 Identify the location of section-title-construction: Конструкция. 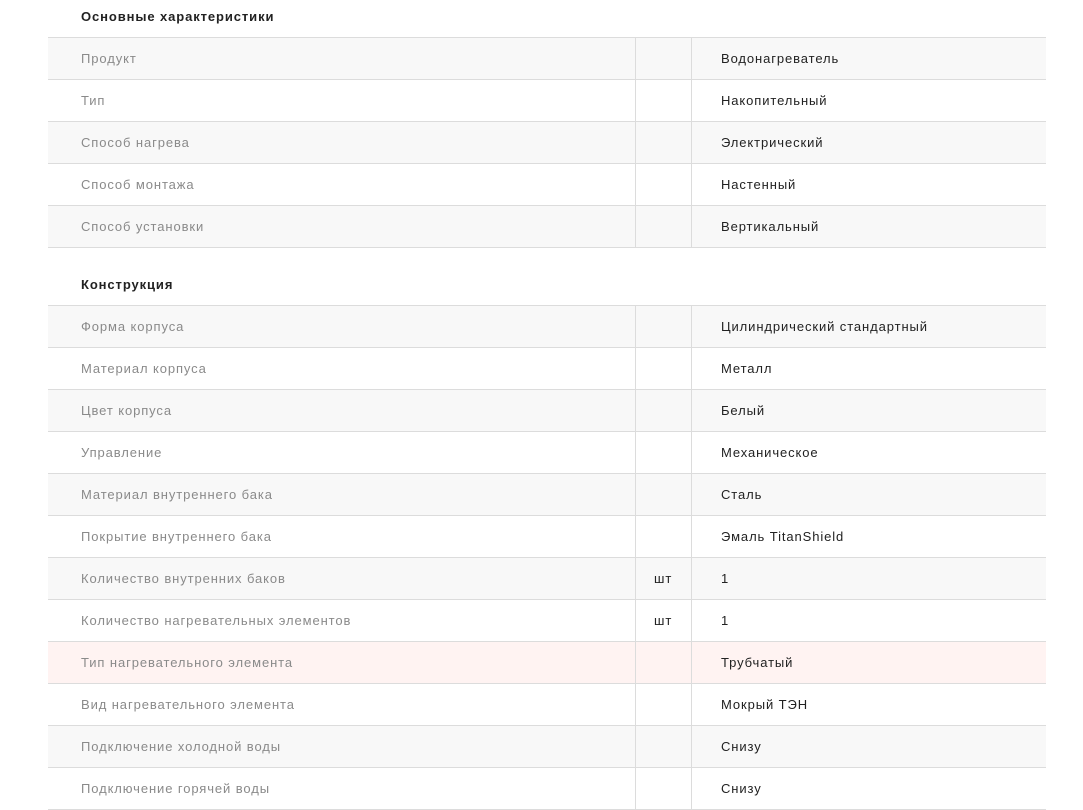
(127, 284).